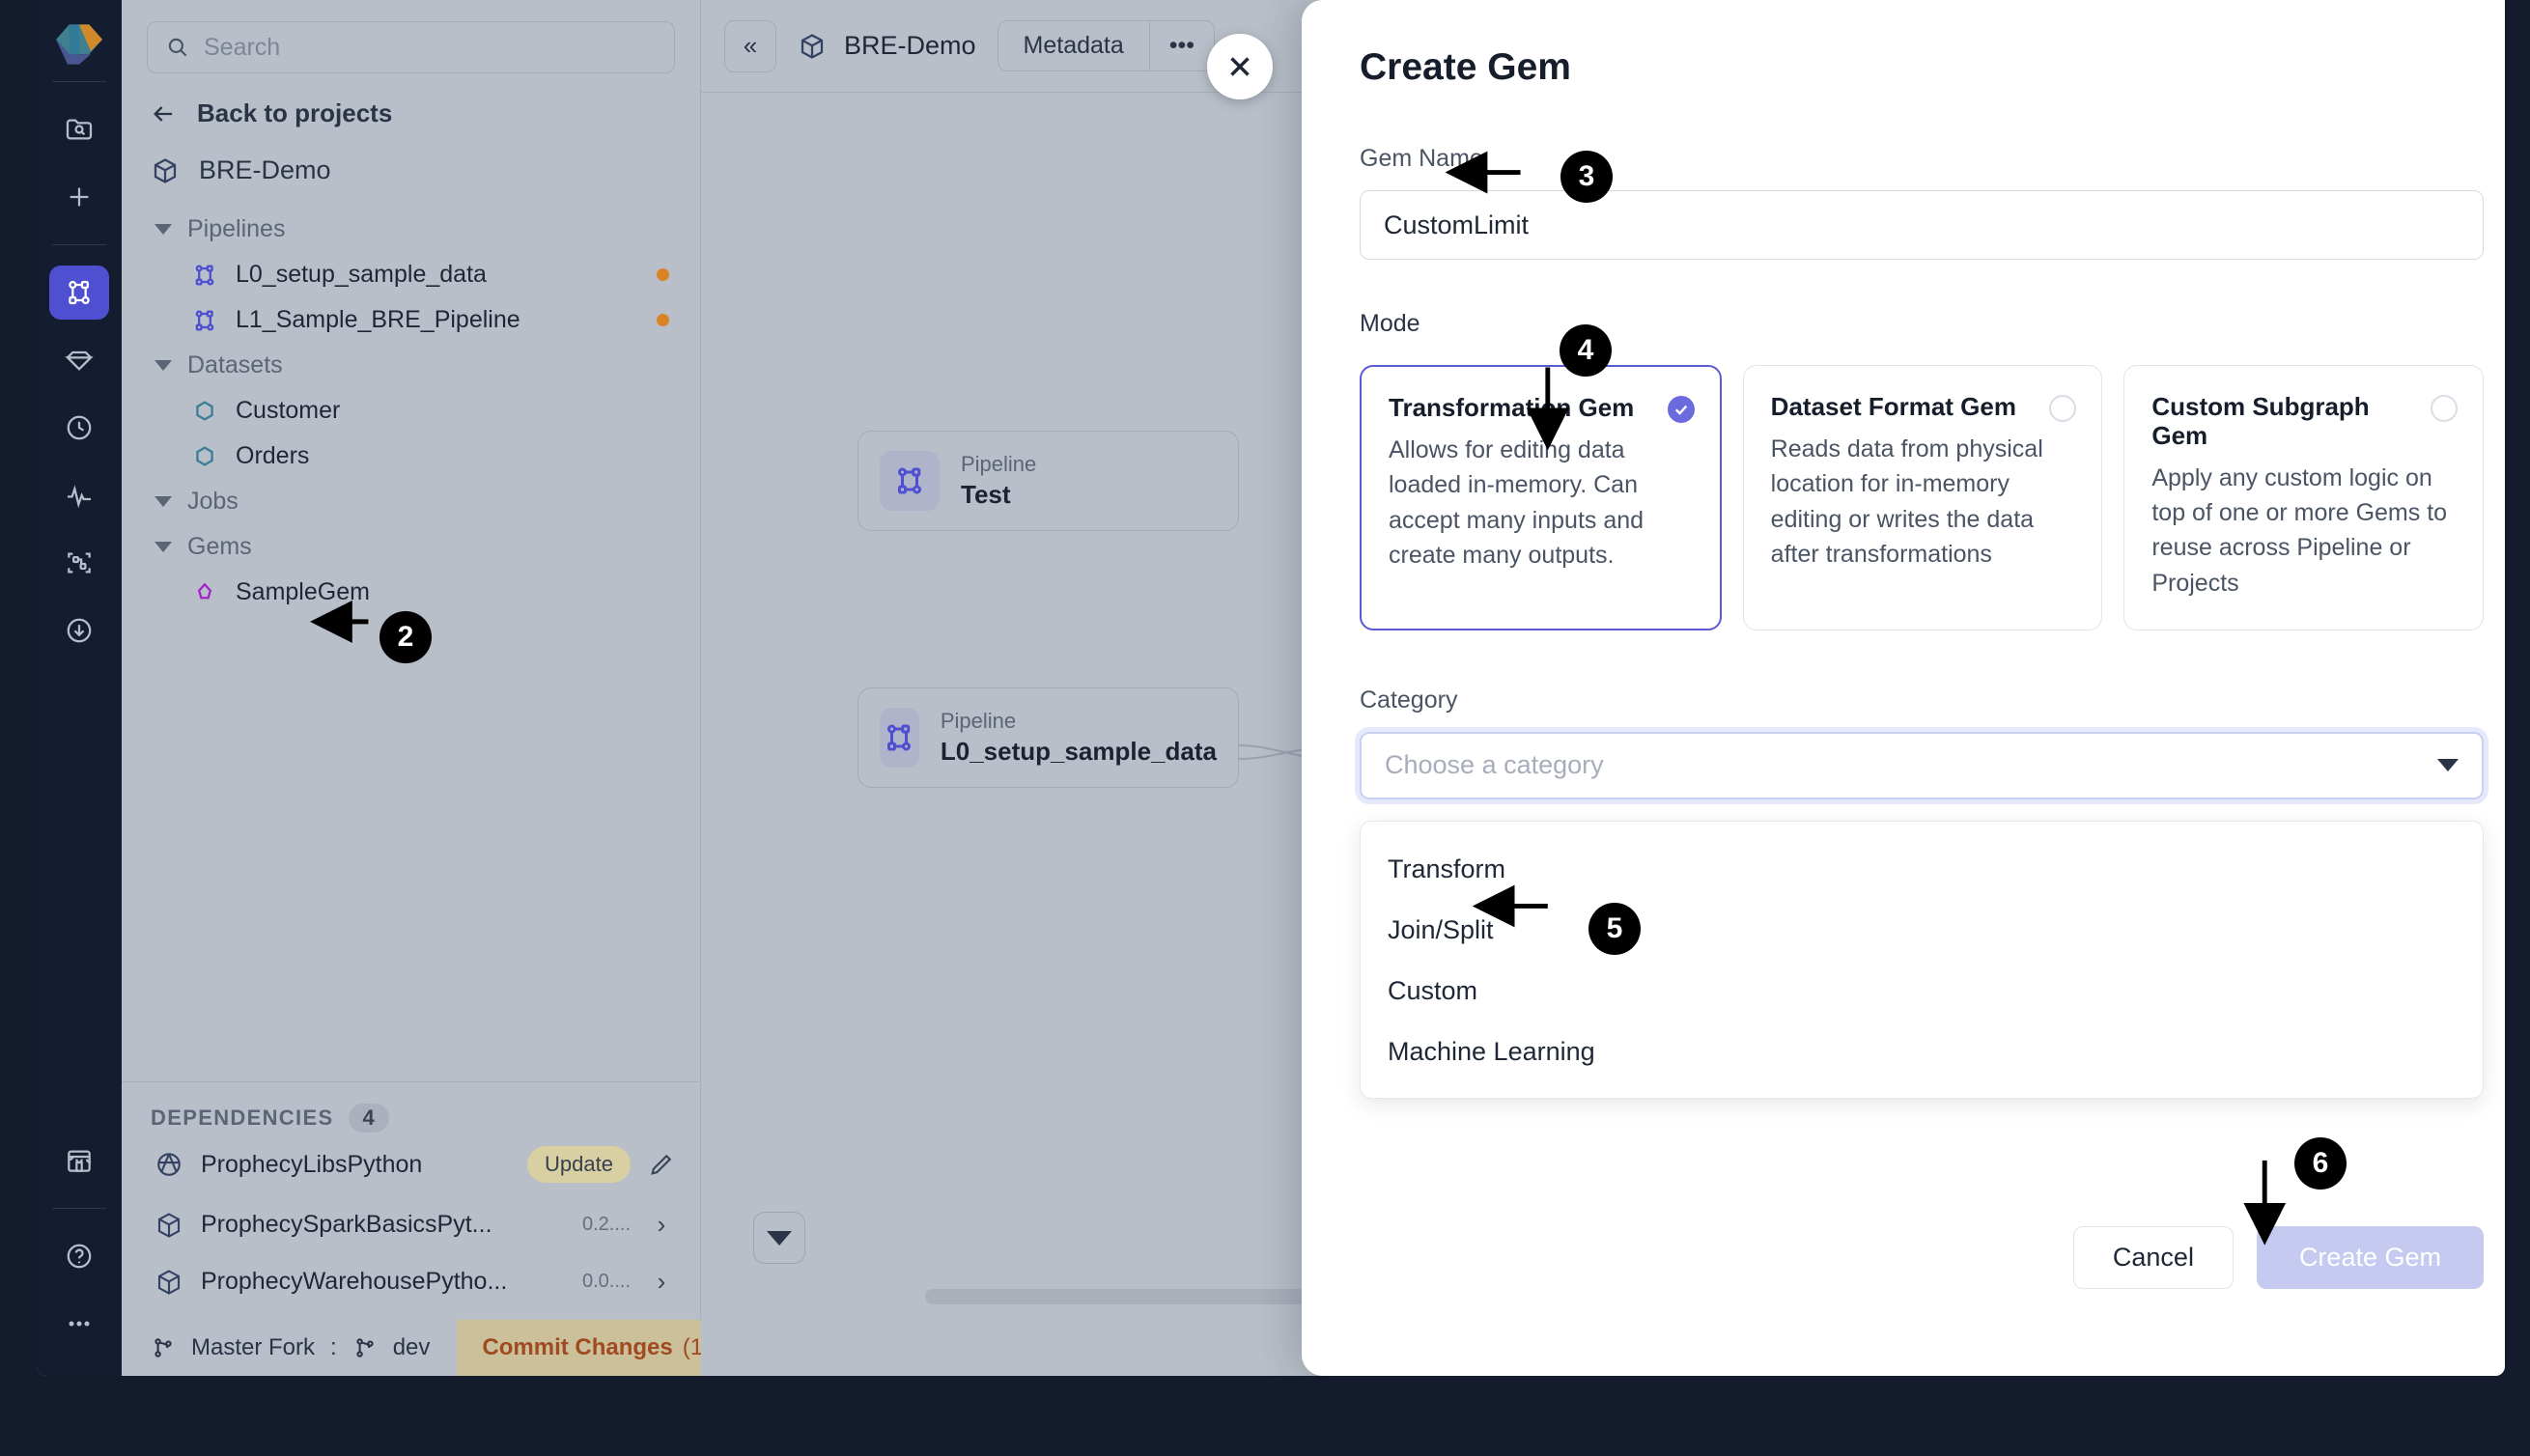 The height and width of the screenshot is (1456, 2530). Describe the element at coordinates (265, 170) in the screenshot. I see `sidebar-project-name: BRE-Demo` at that location.